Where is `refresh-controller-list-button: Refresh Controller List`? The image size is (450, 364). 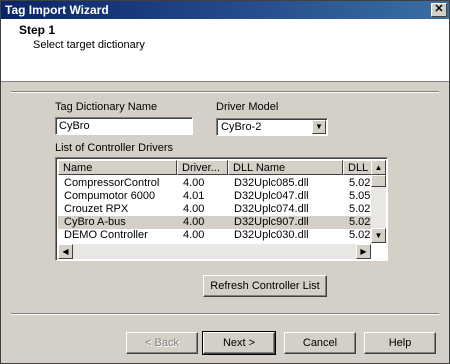 refresh-controller-list-button: Refresh Controller List is located at coordinates (265, 286).